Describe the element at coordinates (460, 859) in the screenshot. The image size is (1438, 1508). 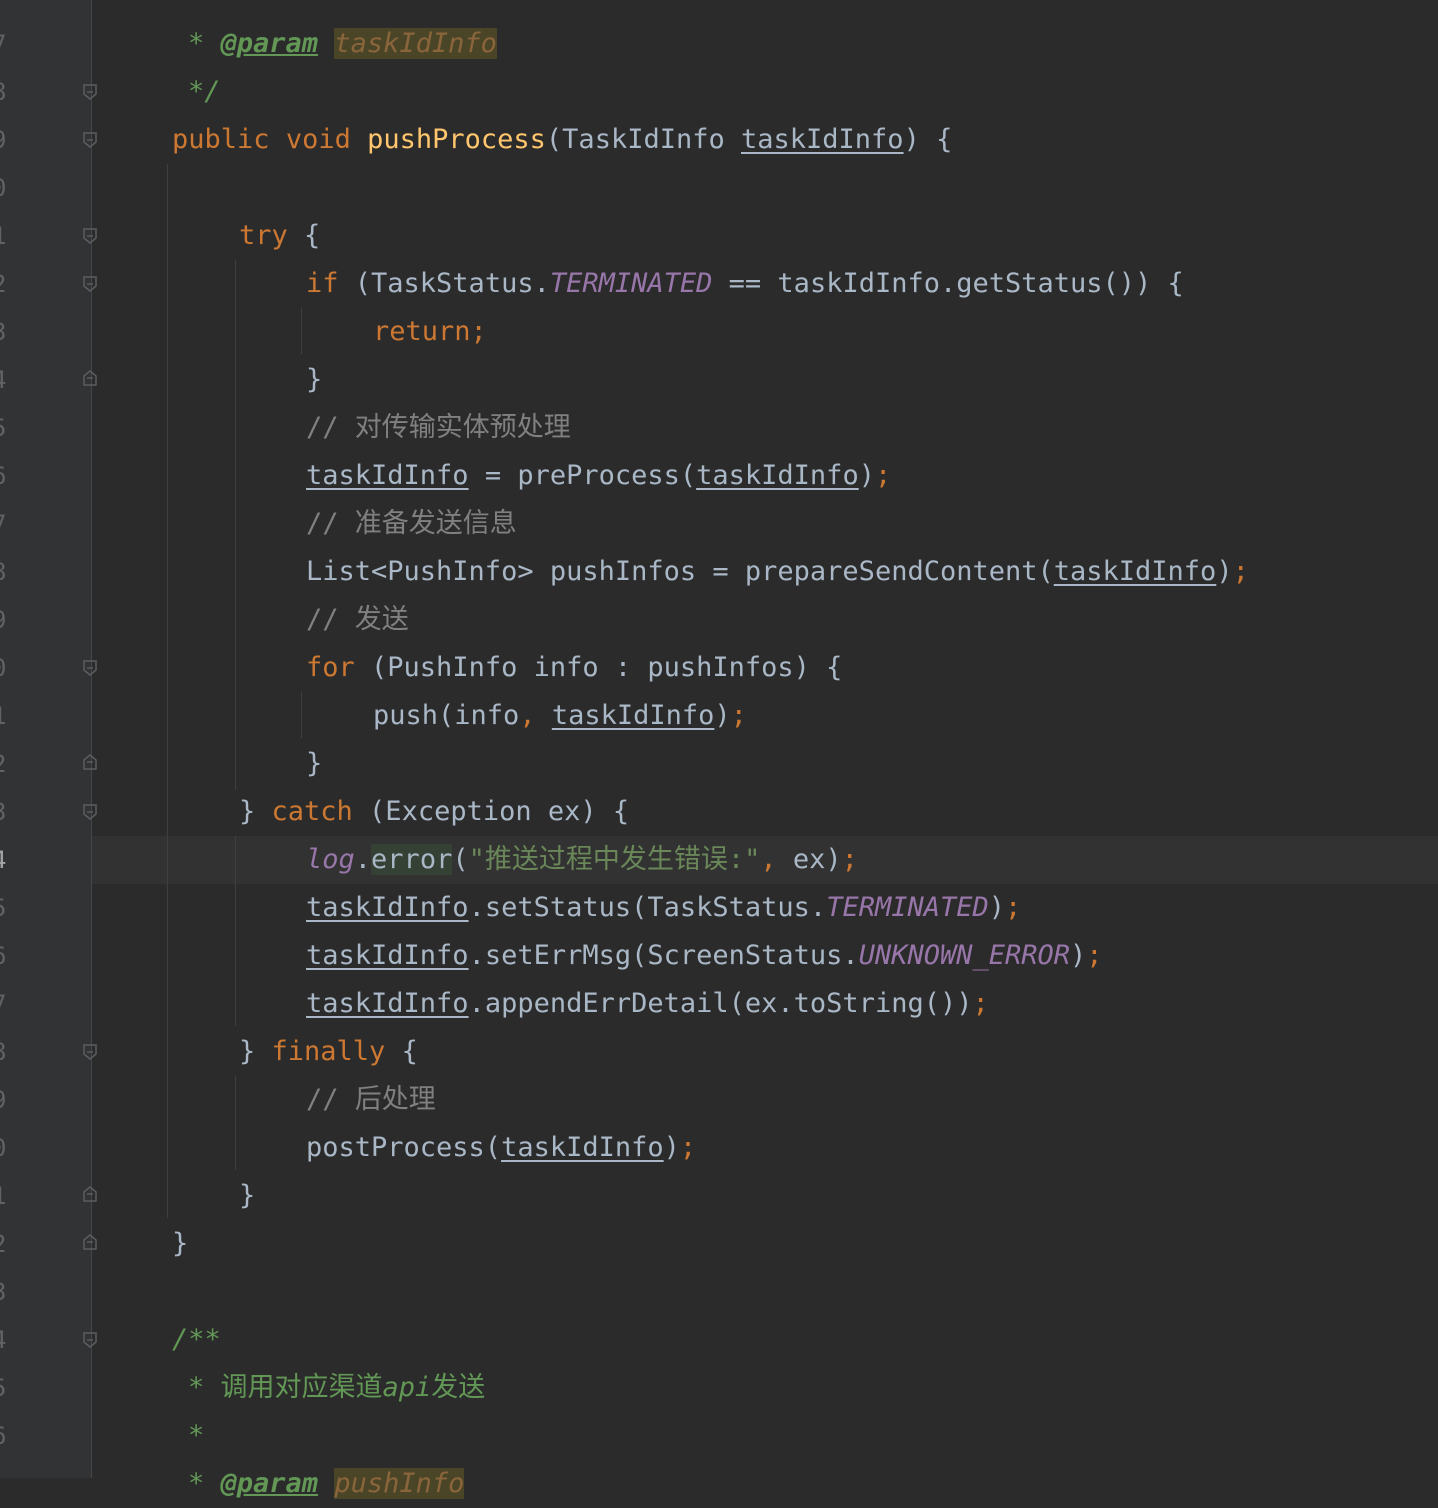
I see `code-text: (` at that location.